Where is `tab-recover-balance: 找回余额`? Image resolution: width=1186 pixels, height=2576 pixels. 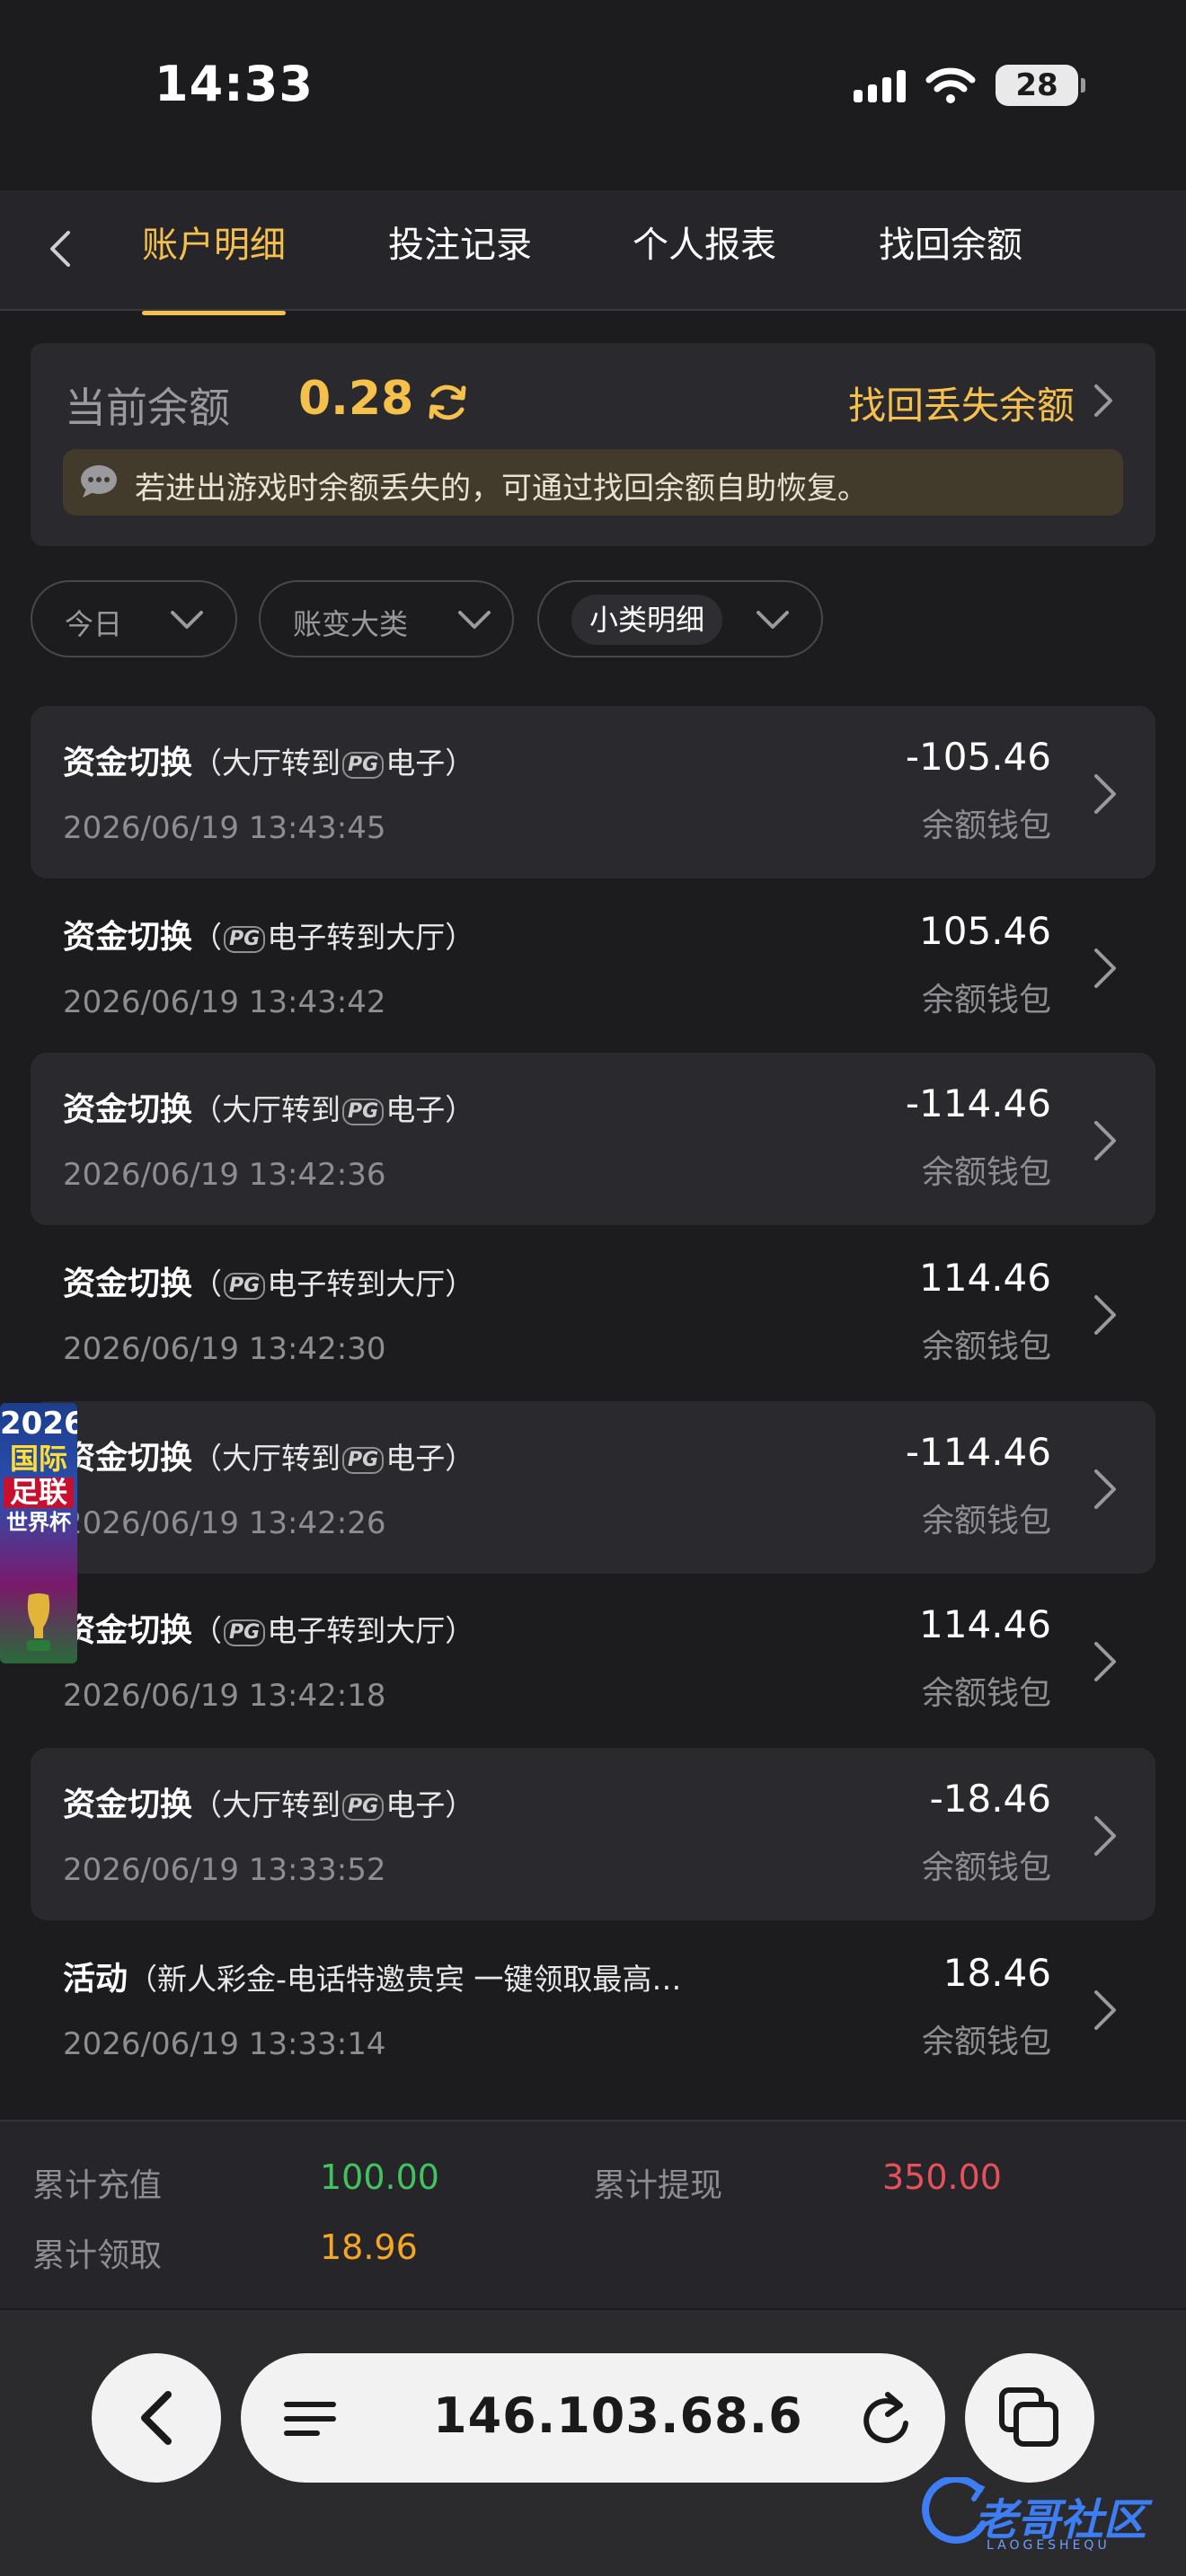 tab-recover-balance: 找回余额 is located at coordinates (950, 260).